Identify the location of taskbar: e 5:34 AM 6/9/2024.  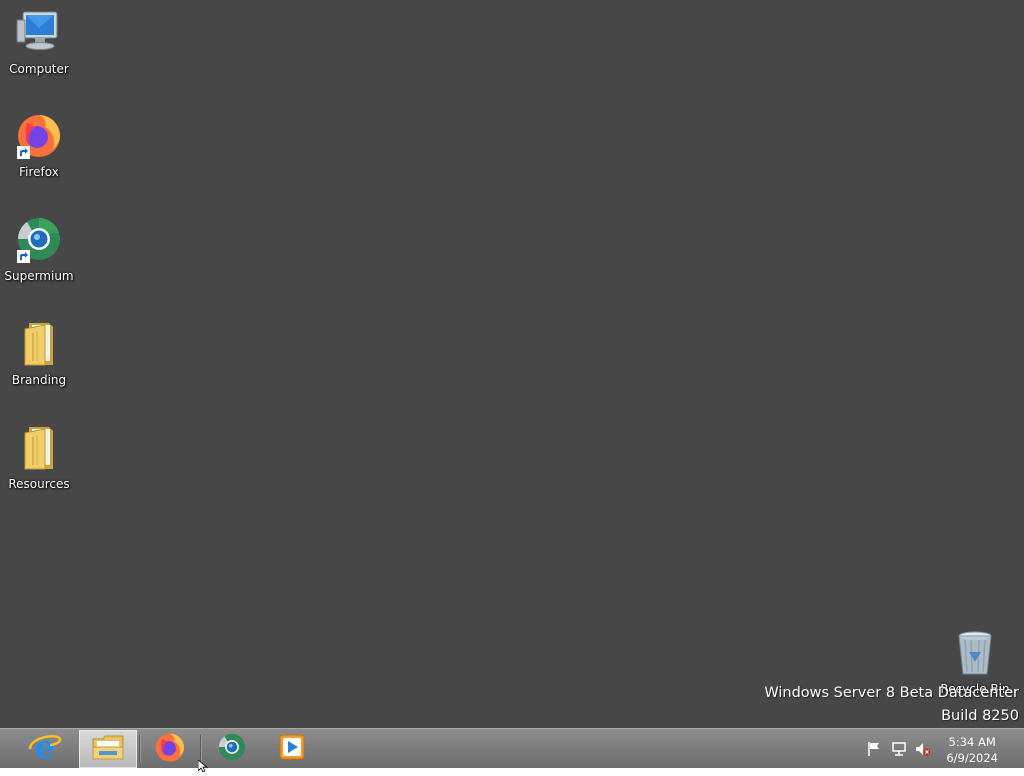
(512, 748).